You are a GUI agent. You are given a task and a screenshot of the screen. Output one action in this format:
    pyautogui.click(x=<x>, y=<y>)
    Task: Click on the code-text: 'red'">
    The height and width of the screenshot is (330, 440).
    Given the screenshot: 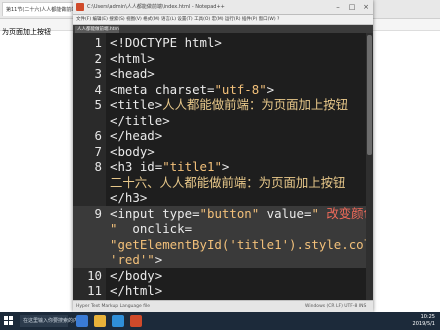 What is the action you would take?
    pyautogui.click(x=136, y=260)
    